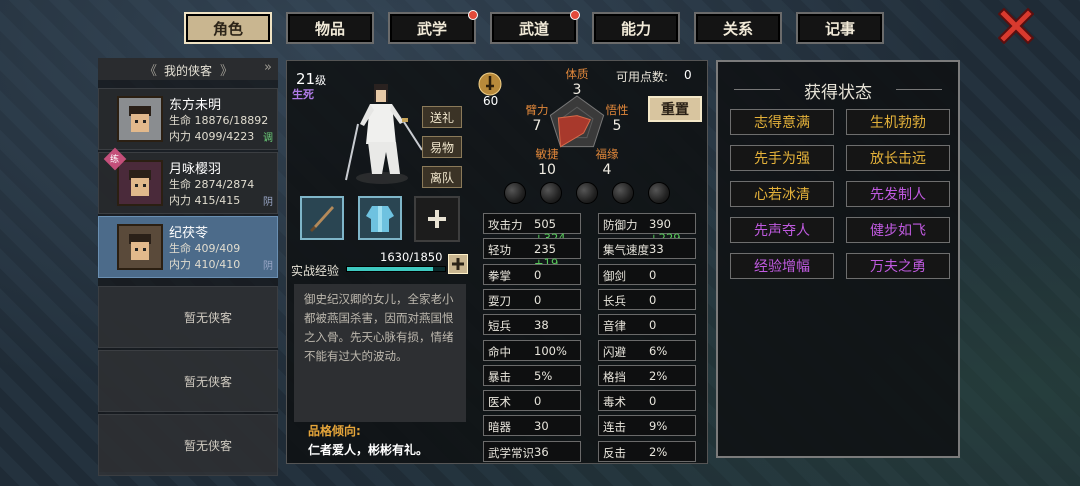 The width and height of the screenshot is (1080, 486). Describe the element at coordinates (195, 169) in the screenshot. I see `companion-name: 月咏樱羽` at that location.